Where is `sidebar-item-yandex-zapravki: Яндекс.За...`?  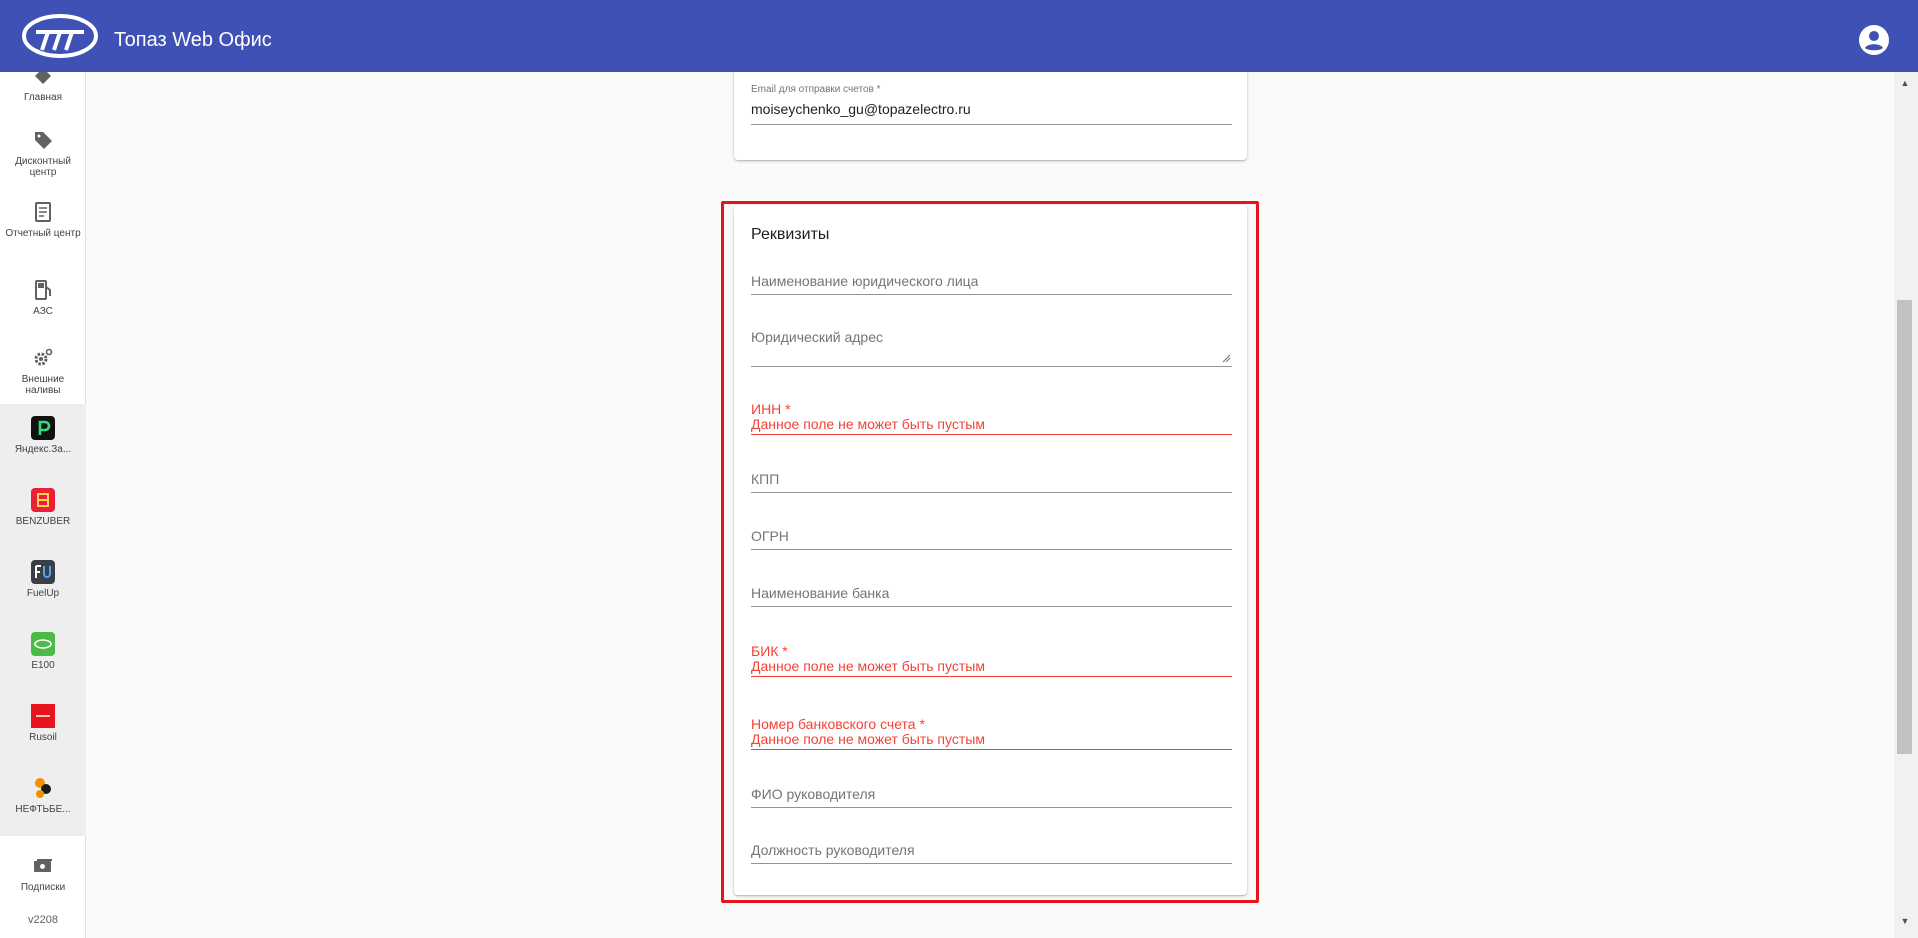 sidebar-item-yandex-zapravki: Яндекс.За... is located at coordinates (43, 435).